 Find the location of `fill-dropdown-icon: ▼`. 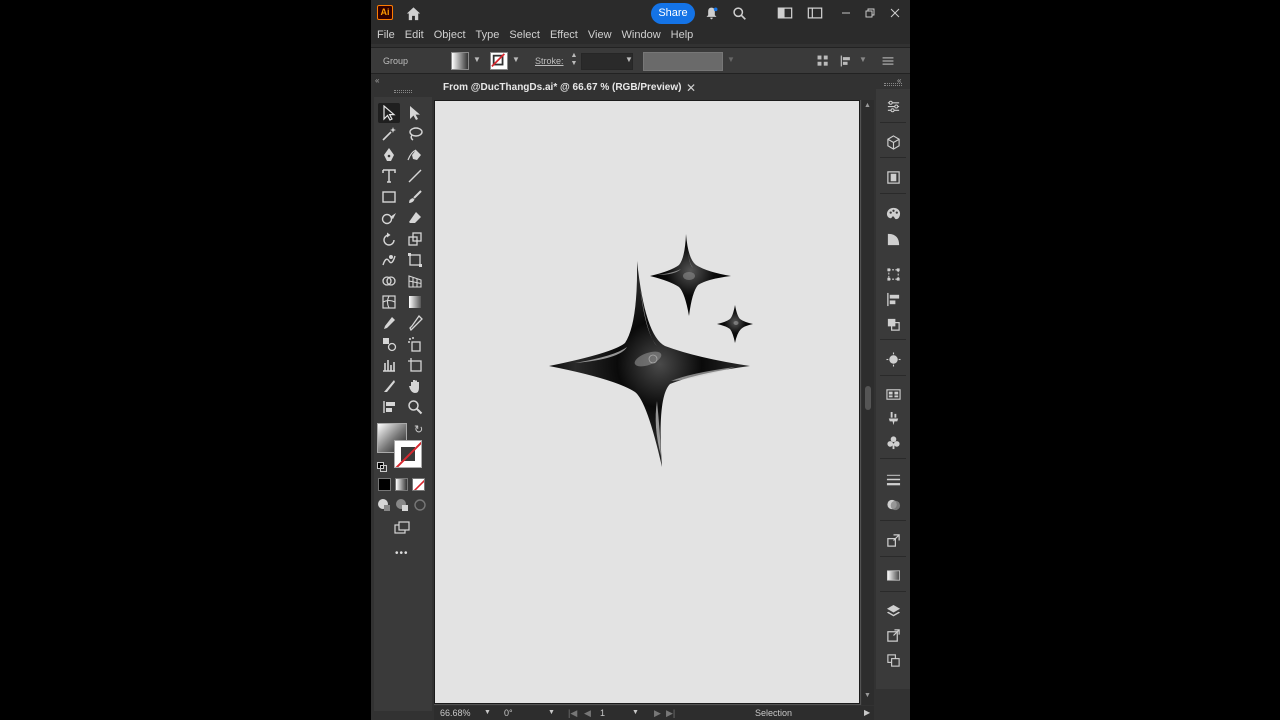

fill-dropdown-icon: ▼ is located at coordinates (477, 60).